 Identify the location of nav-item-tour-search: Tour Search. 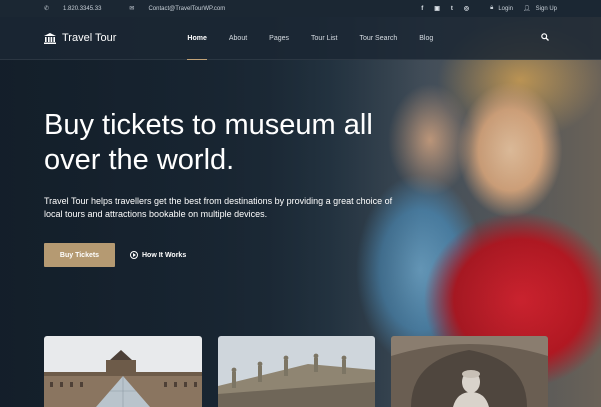
(379, 38).